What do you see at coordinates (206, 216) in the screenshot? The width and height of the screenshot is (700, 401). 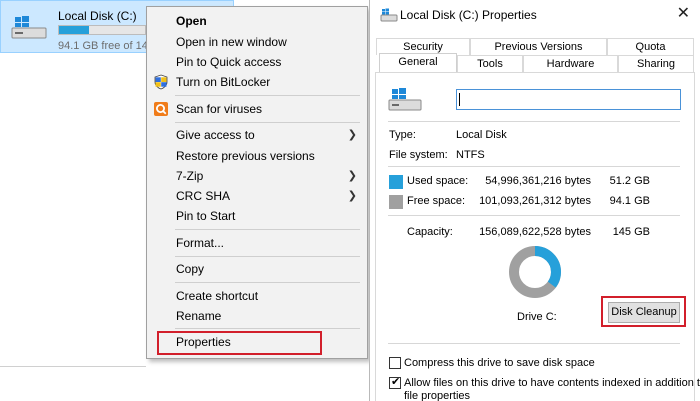 I see `menu-item-label: Pin to Start` at bounding box center [206, 216].